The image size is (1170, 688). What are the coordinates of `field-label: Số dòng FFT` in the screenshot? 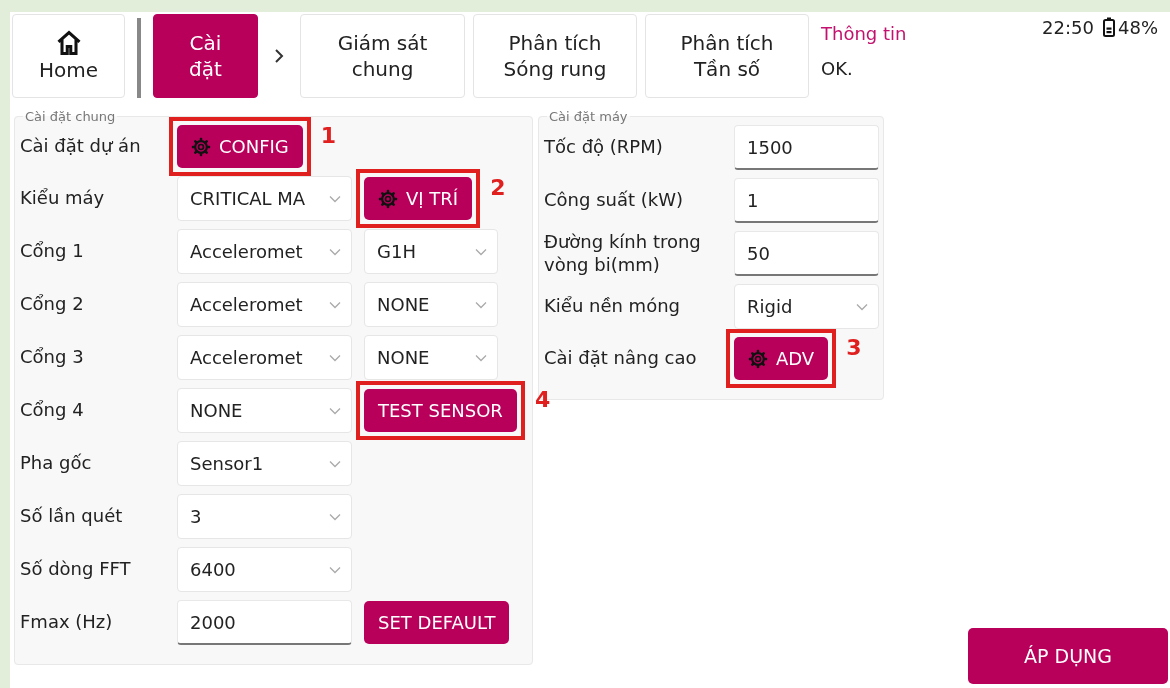 It's located at (76, 569).